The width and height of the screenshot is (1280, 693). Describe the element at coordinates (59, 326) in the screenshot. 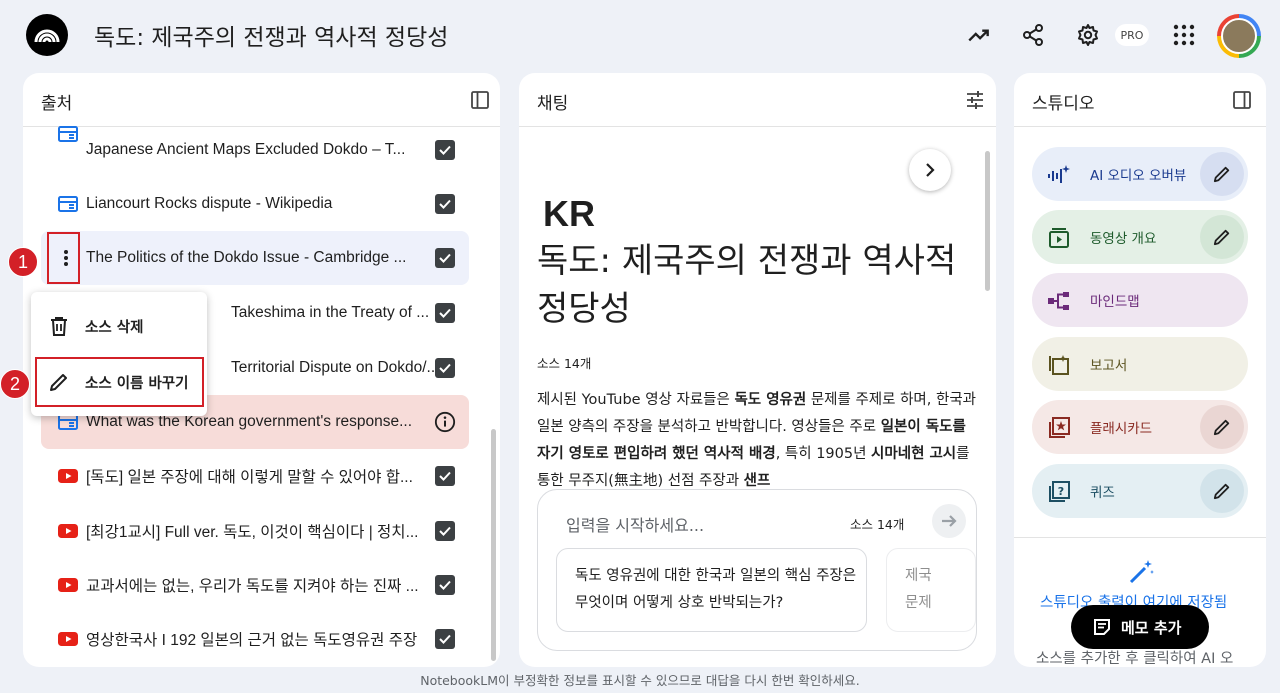

I see `trash-icon` at that location.